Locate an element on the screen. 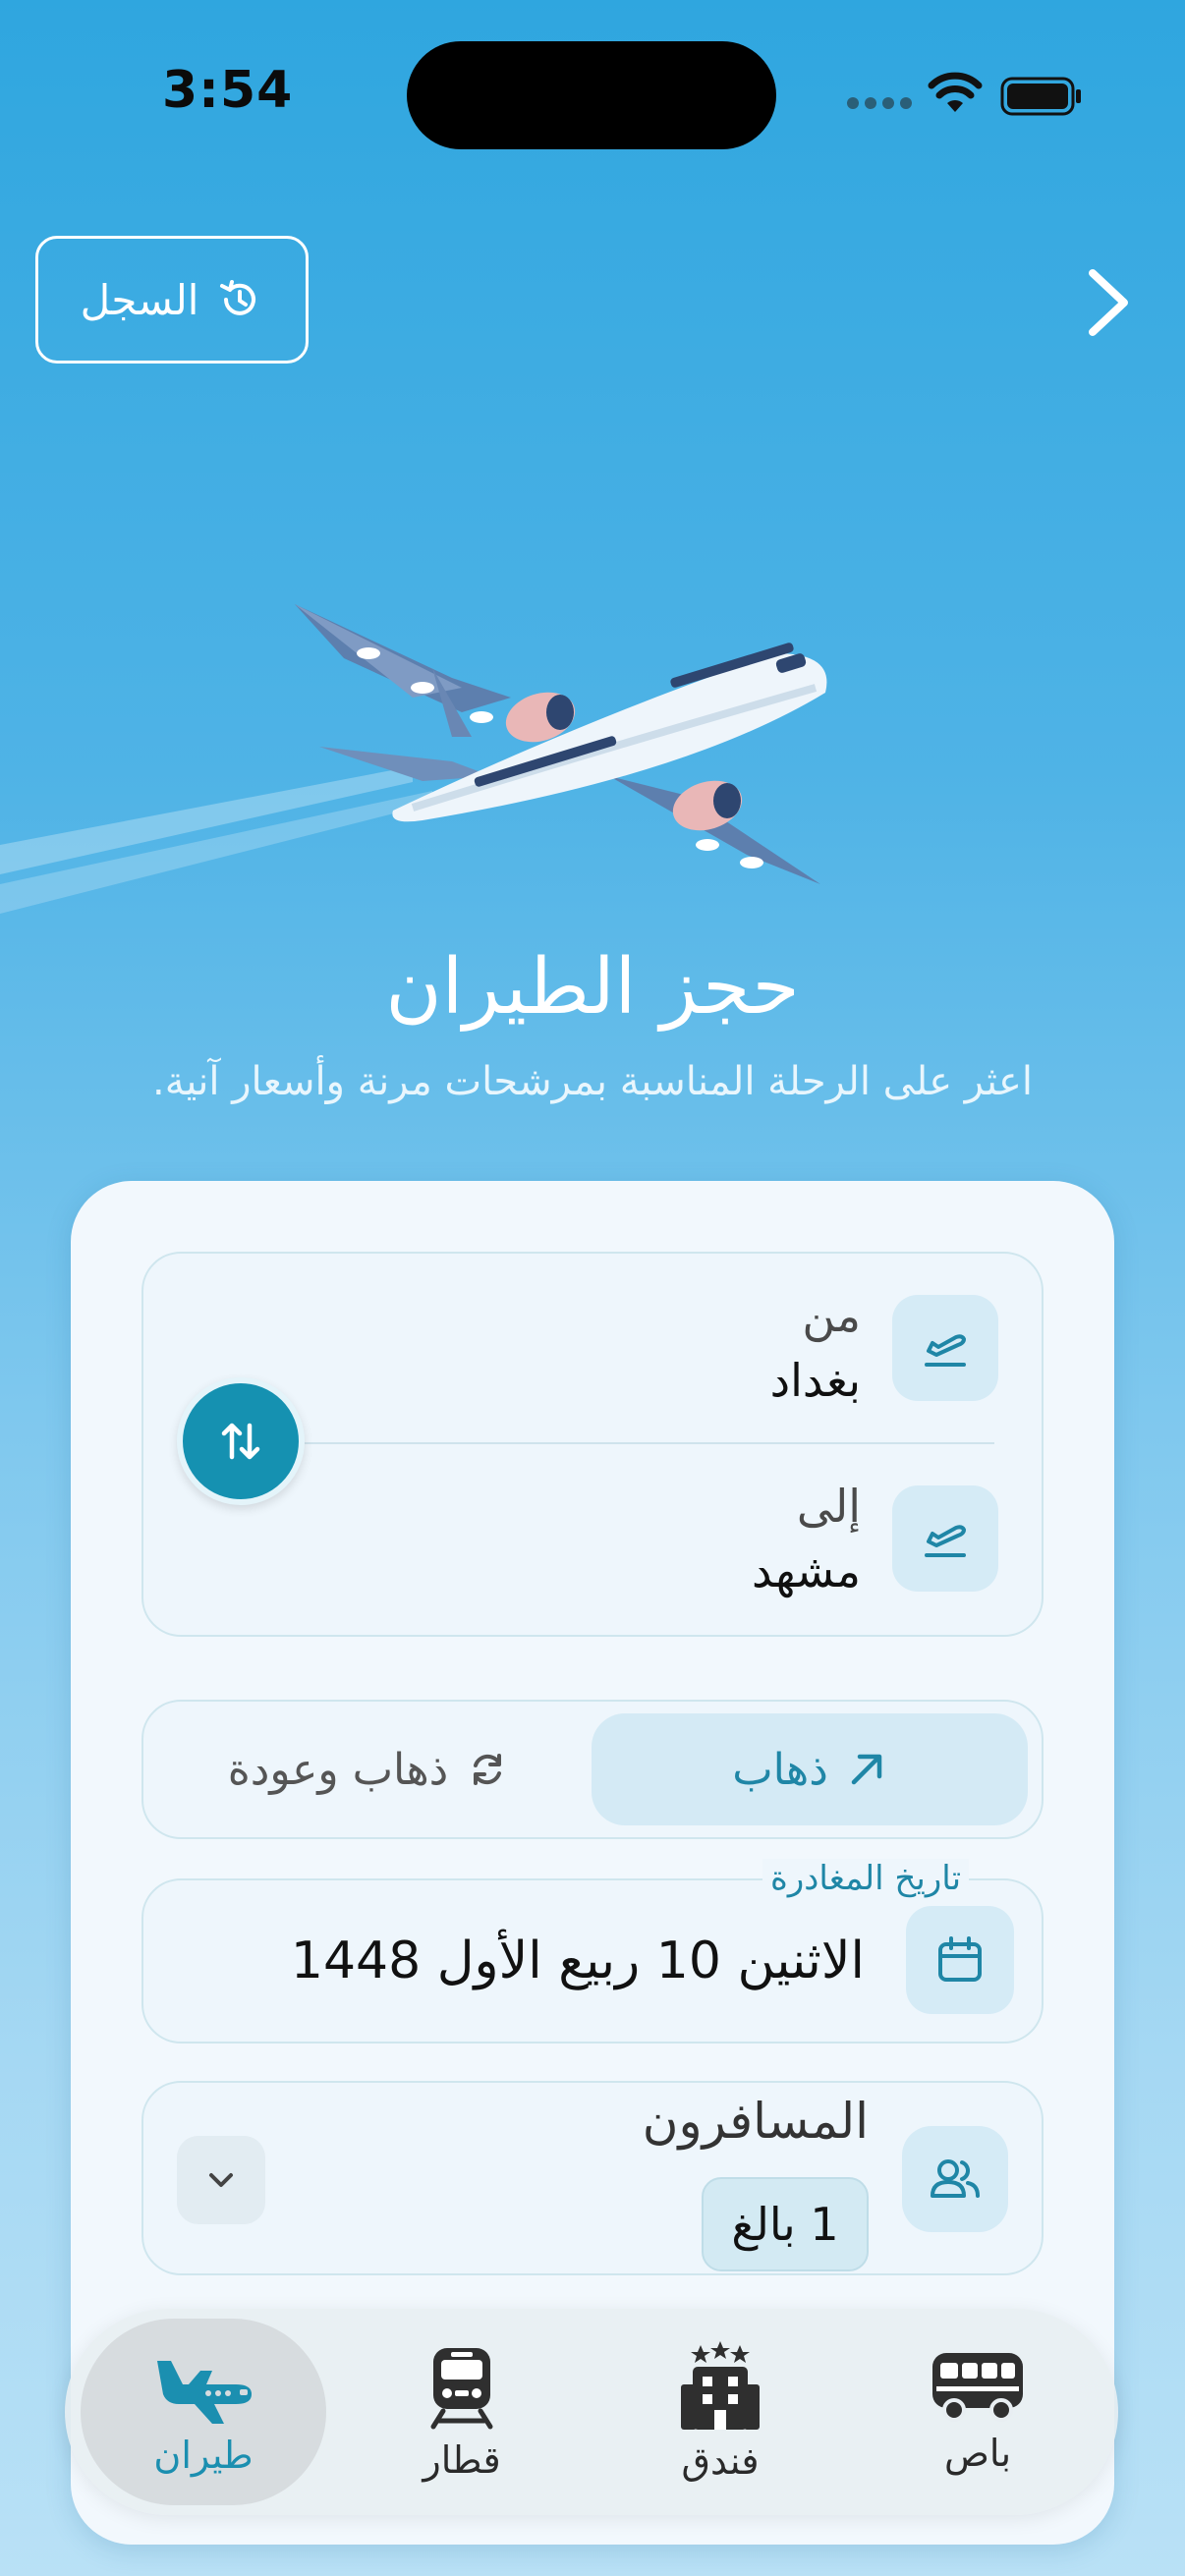 The width and height of the screenshot is (1185, 2576). tab-flights: طيران is located at coordinates (204, 2412).